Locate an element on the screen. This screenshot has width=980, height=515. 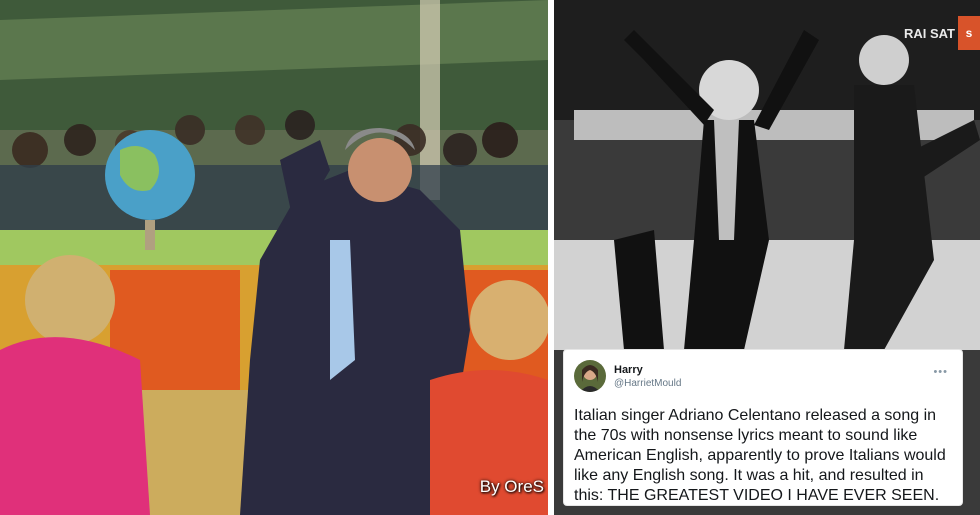
tweet-author: Harry @HarrietMould is located at coordinates (647, 376).